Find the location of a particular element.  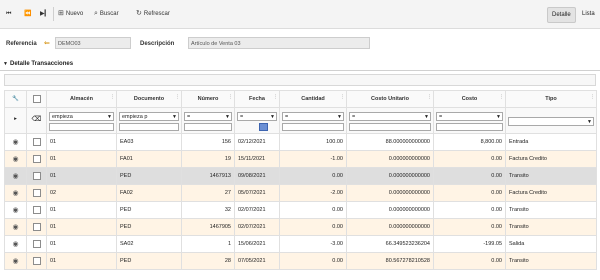

cell-costo-unitario: 66.349523236204 is located at coordinates (390, 244).